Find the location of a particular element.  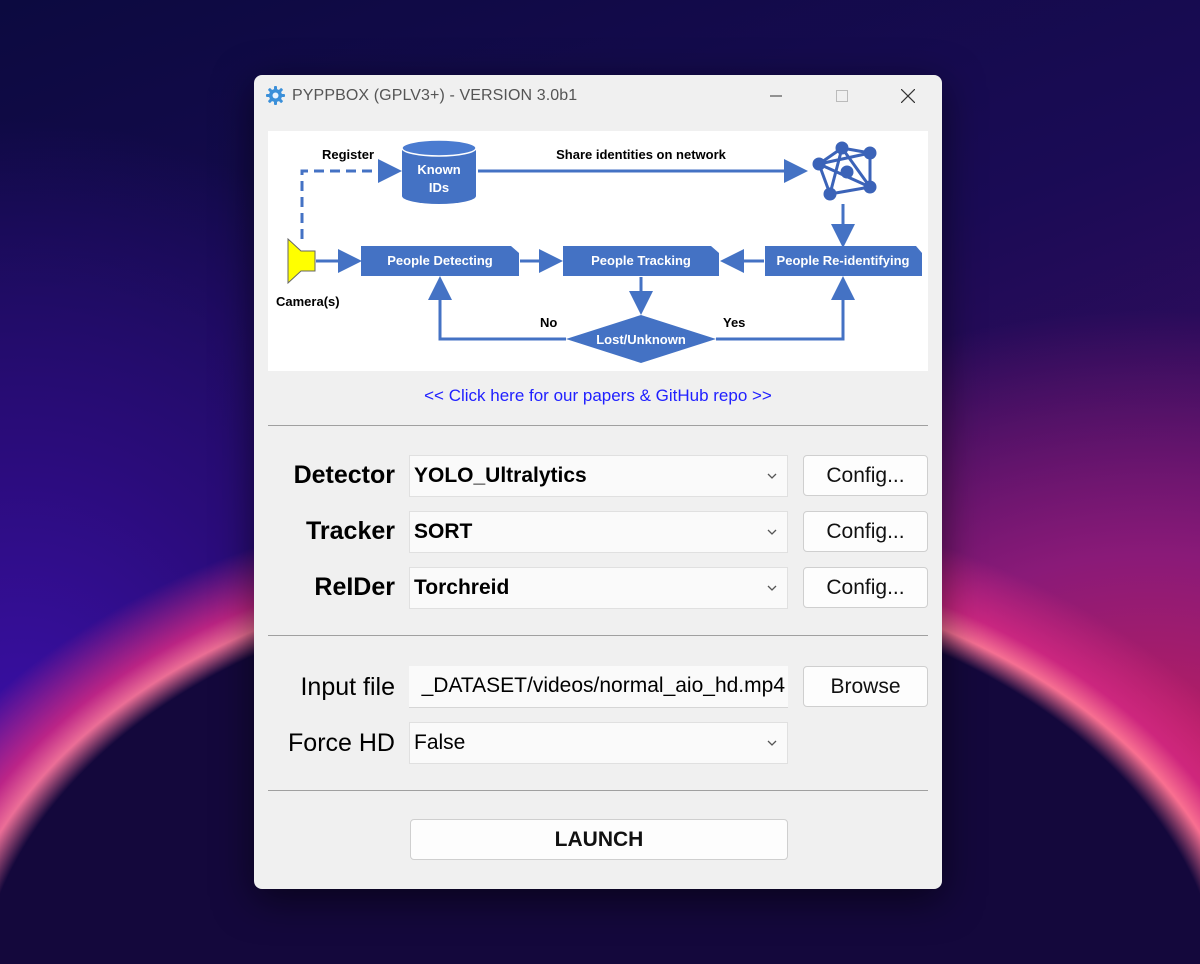

svg-text: People Detecting is located at coordinates (440, 260).